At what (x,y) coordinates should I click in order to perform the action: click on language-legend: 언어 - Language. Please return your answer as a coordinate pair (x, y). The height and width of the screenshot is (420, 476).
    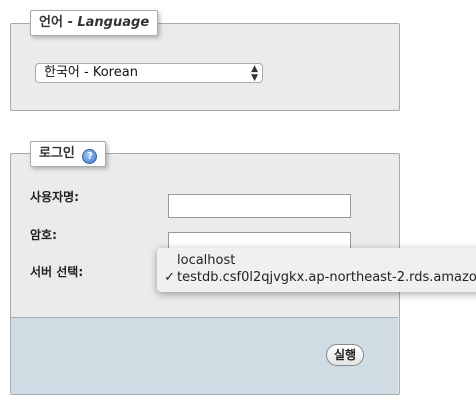
    Looking at the image, I should click on (94, 23).